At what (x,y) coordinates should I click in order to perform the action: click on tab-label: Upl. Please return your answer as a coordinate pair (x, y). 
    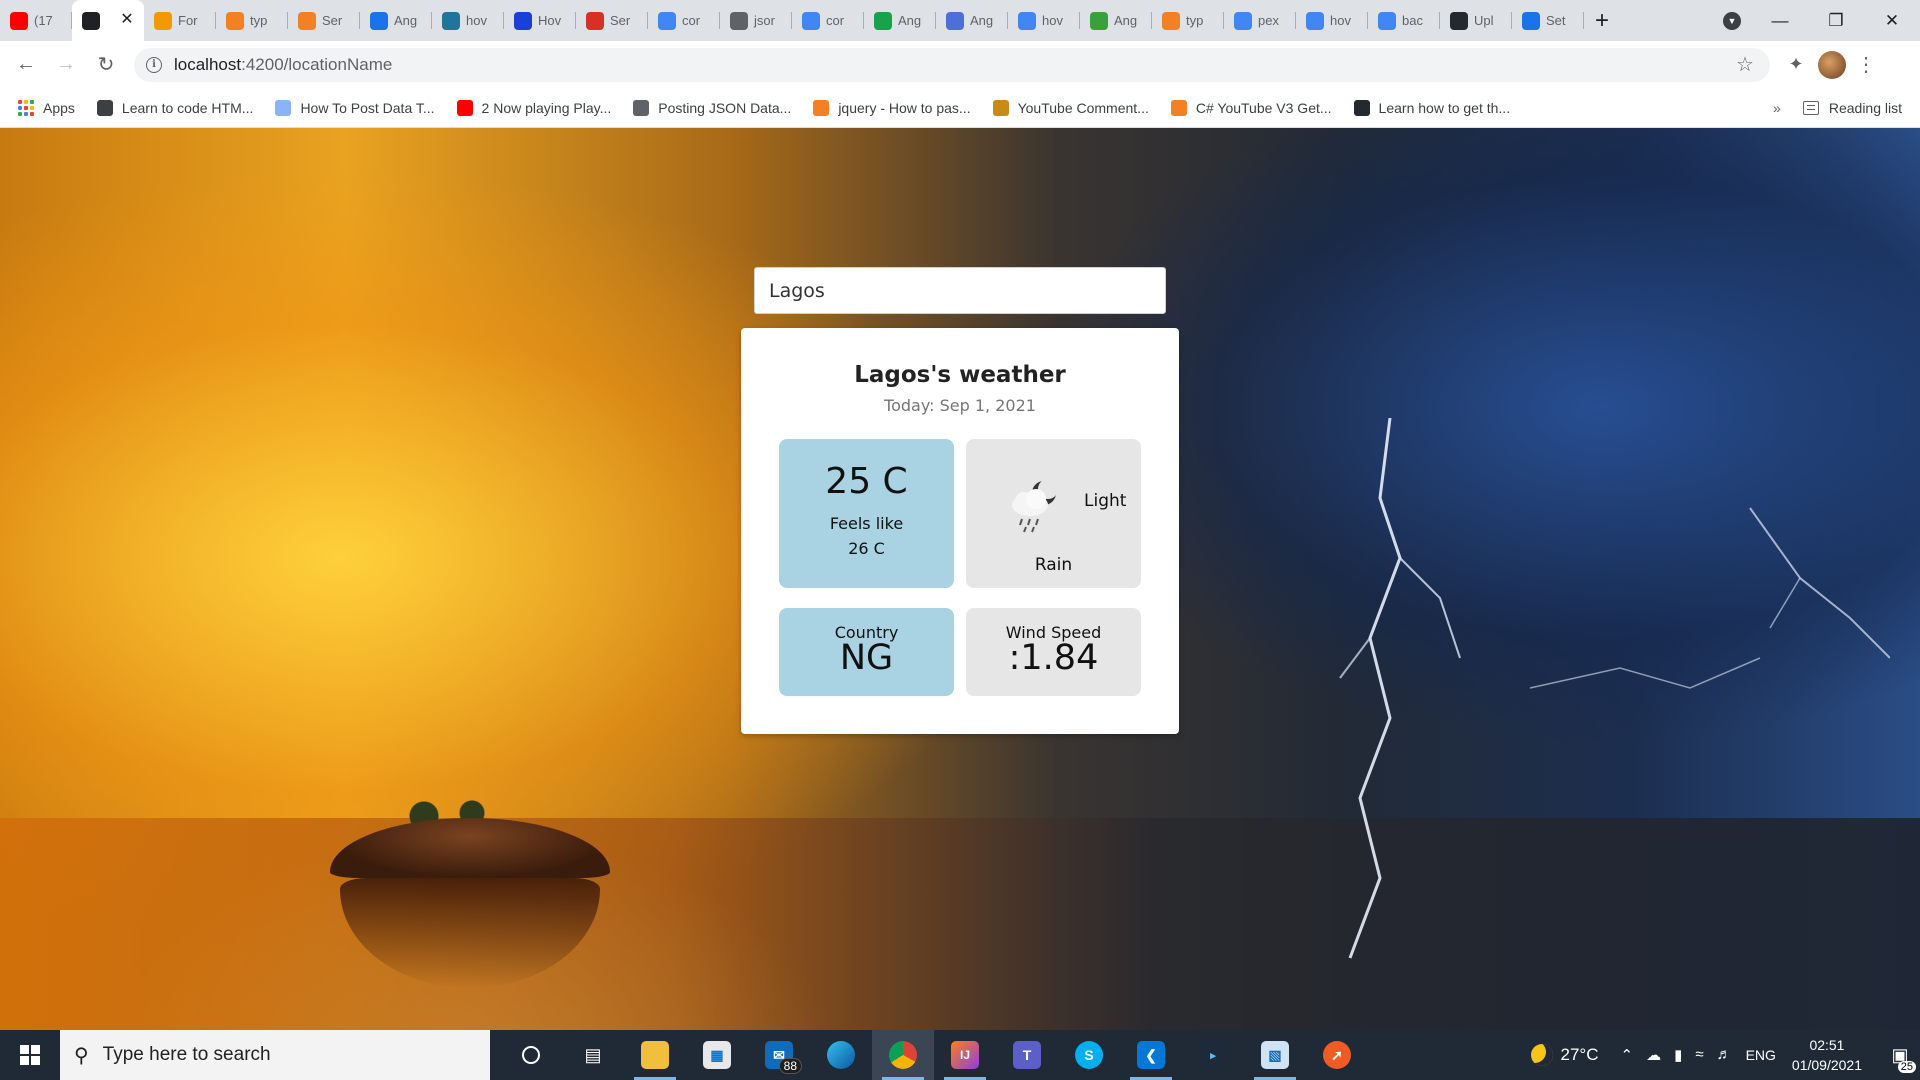
    Looking at the image, I should click on (1484, 20).